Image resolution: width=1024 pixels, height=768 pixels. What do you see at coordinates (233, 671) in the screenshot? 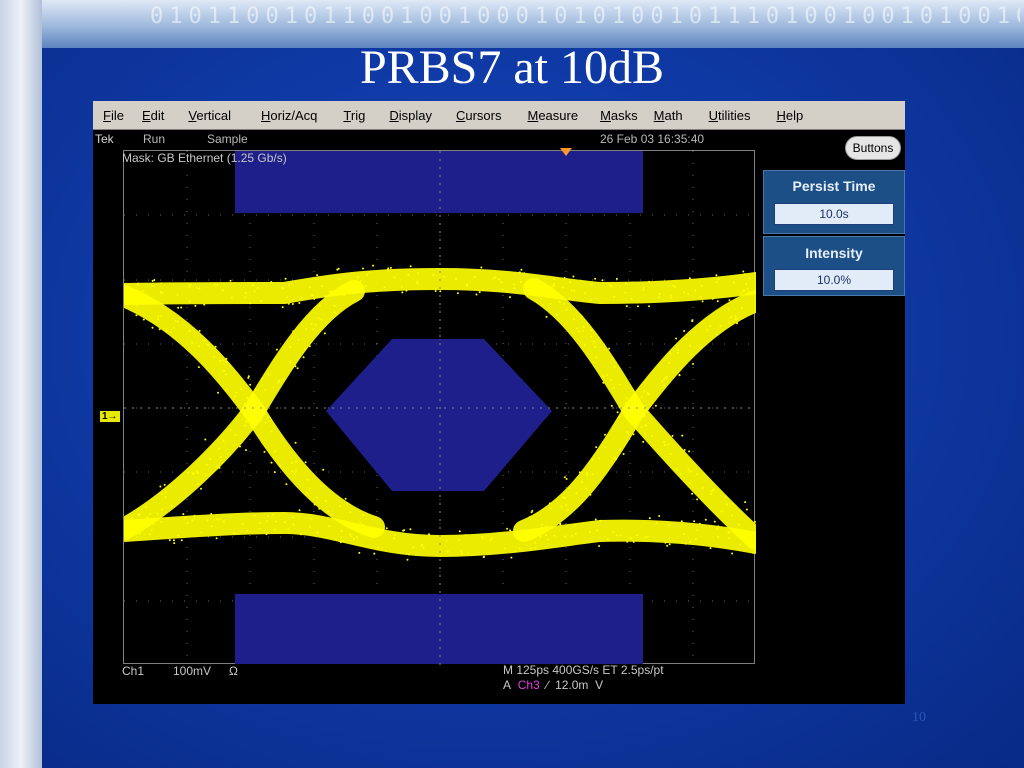
I see `impedance-symbol: Ω` at bounding box center [233, 671].